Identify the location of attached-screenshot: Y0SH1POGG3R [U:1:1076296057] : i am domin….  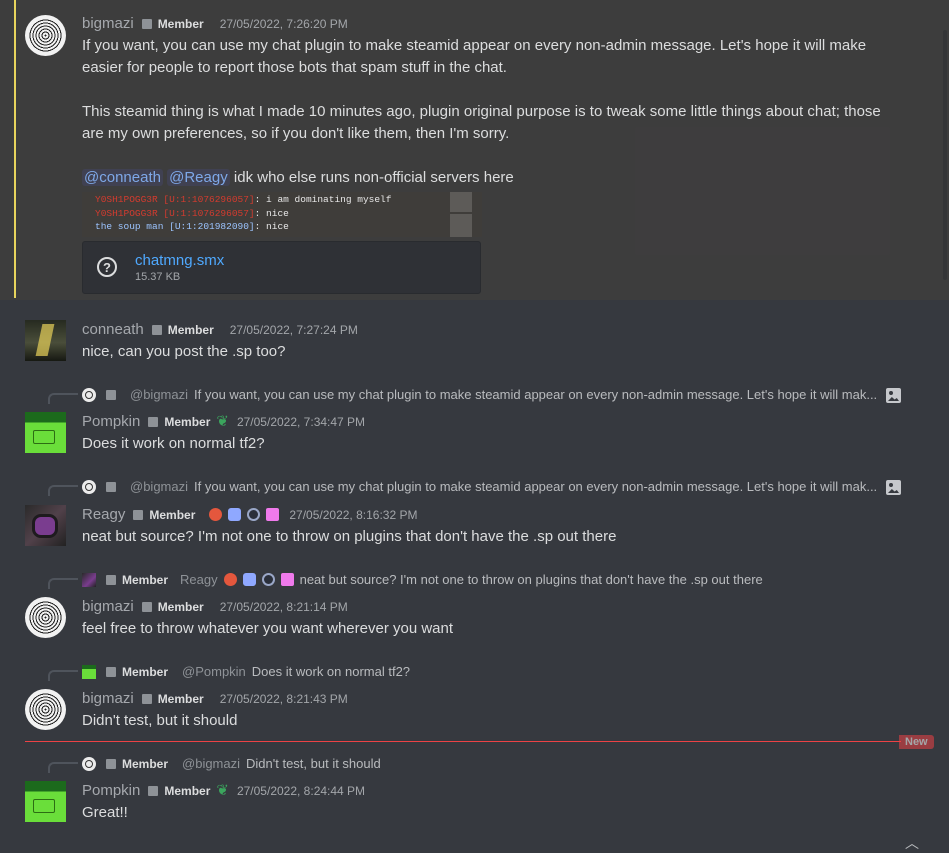
(282, 214).